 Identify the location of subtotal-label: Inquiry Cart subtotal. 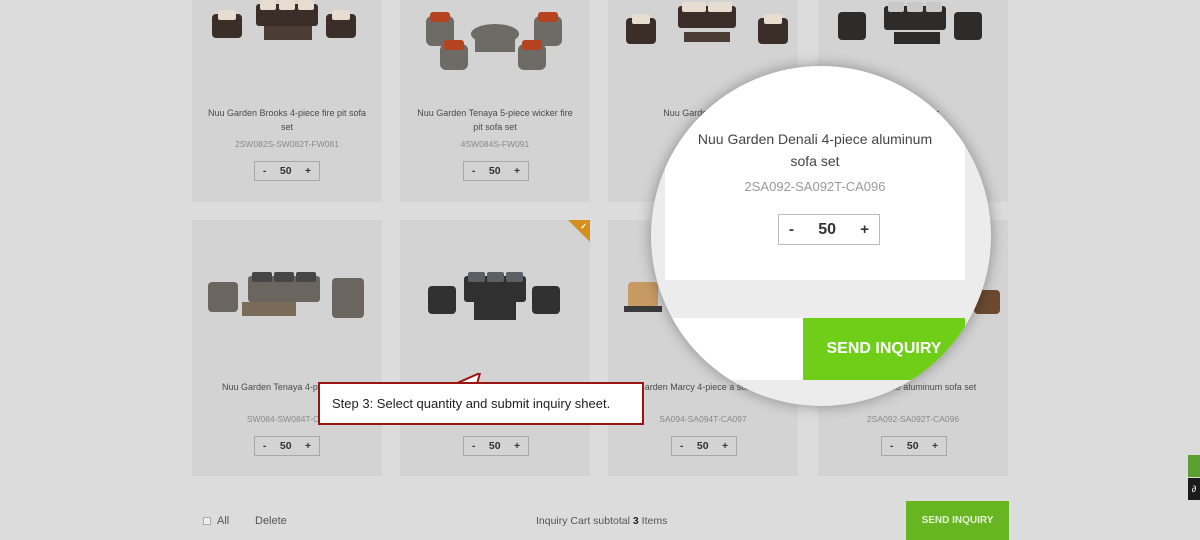
(583, 521).